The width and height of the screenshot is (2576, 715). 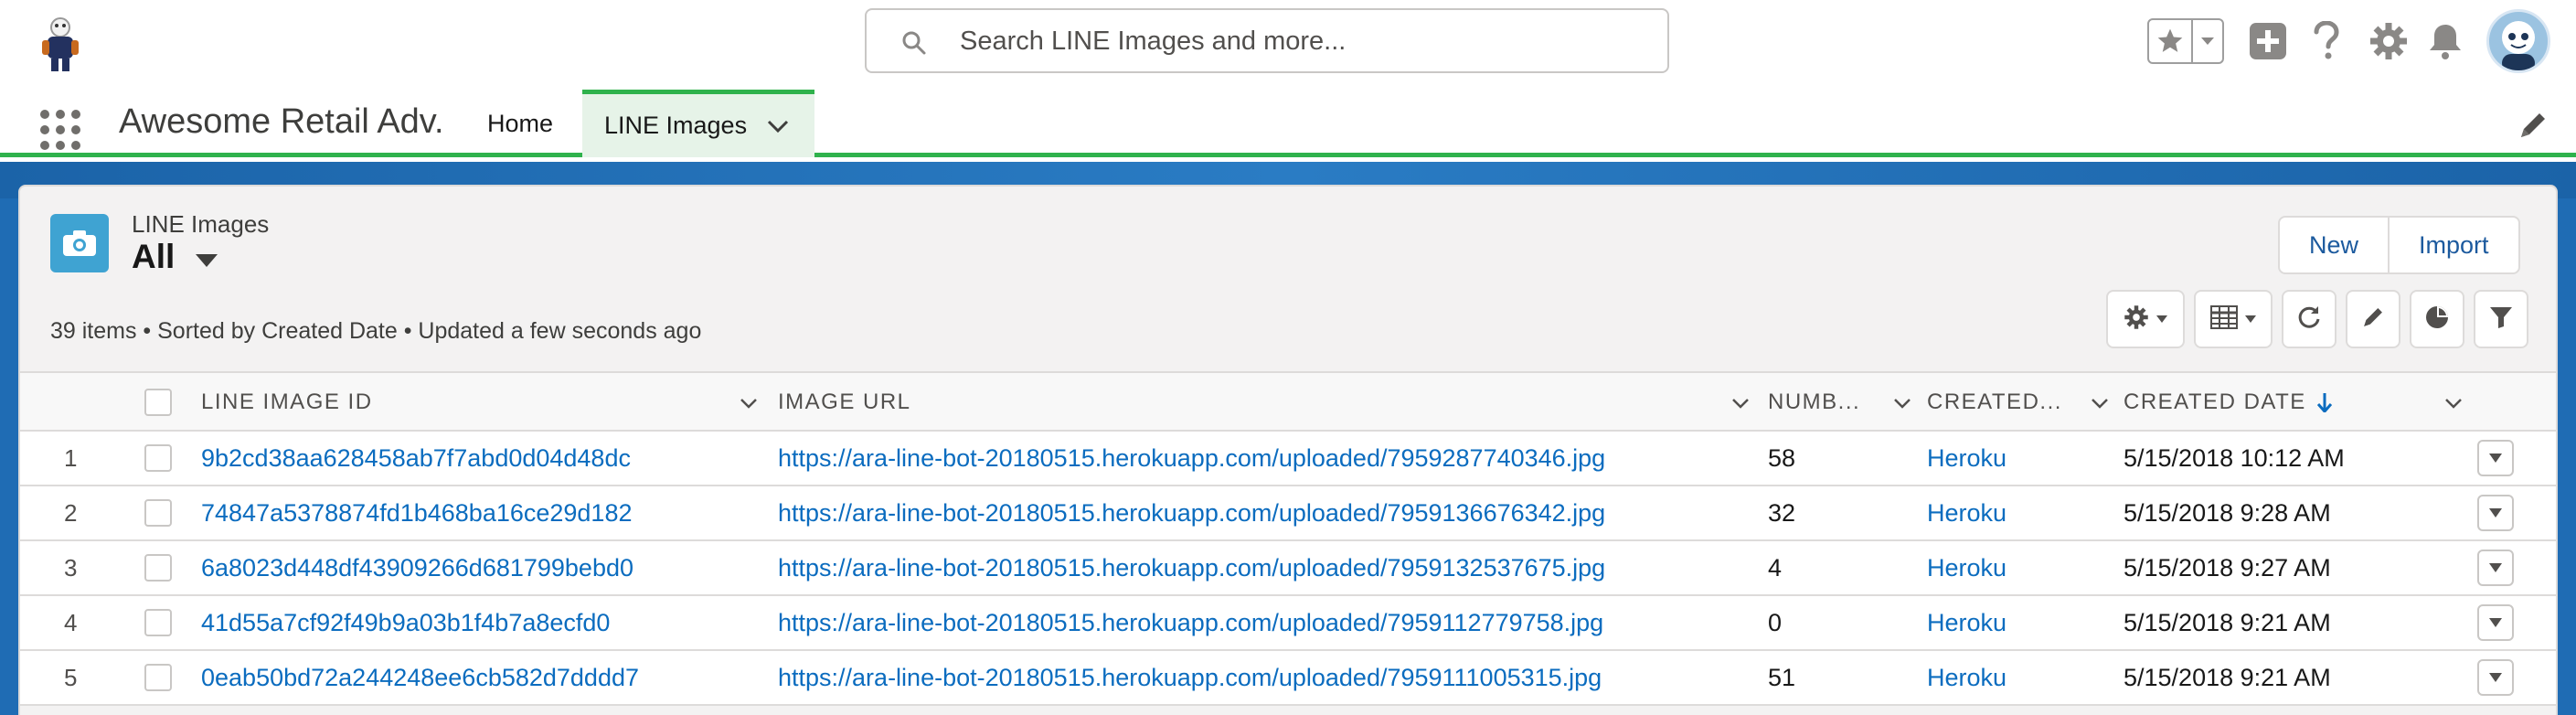 What do you see at coordinates (2297, 403) in the screenshot?
I see `column-header-created-date: CREATED DATE` at bounding box center [2297, 403].